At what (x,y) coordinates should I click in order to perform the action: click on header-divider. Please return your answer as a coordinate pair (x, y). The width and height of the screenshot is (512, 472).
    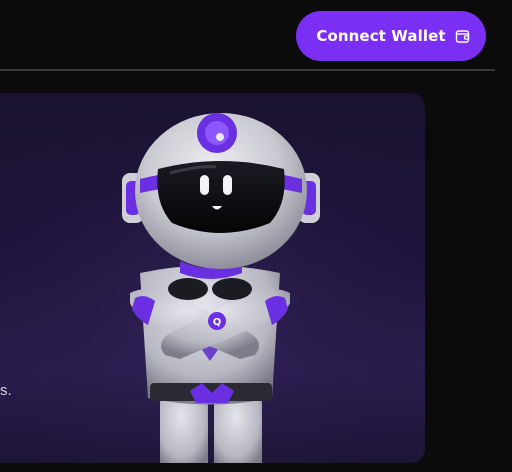
    Looking at the image, I should click on (247, 70).